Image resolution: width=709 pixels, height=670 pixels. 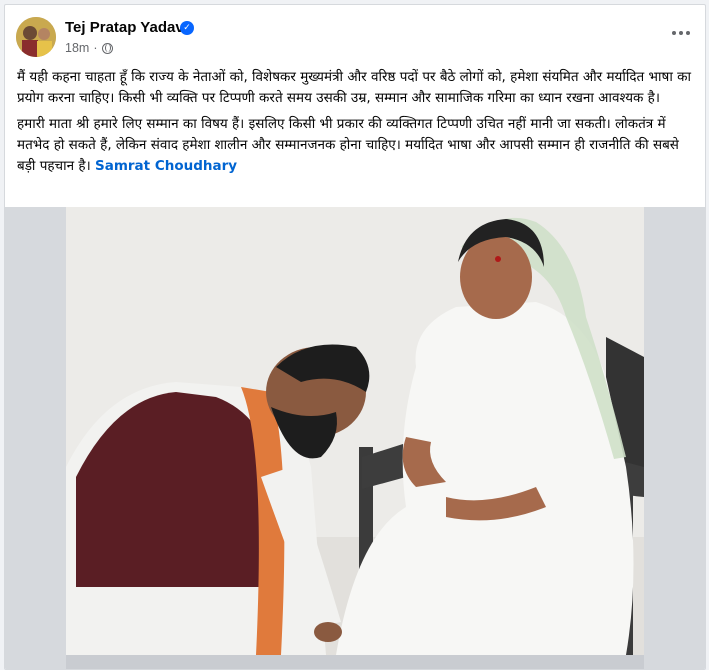 I want to click on post-header: Tej Pratap Yadav ✓ 18m ·, so click(x=355, y=33).